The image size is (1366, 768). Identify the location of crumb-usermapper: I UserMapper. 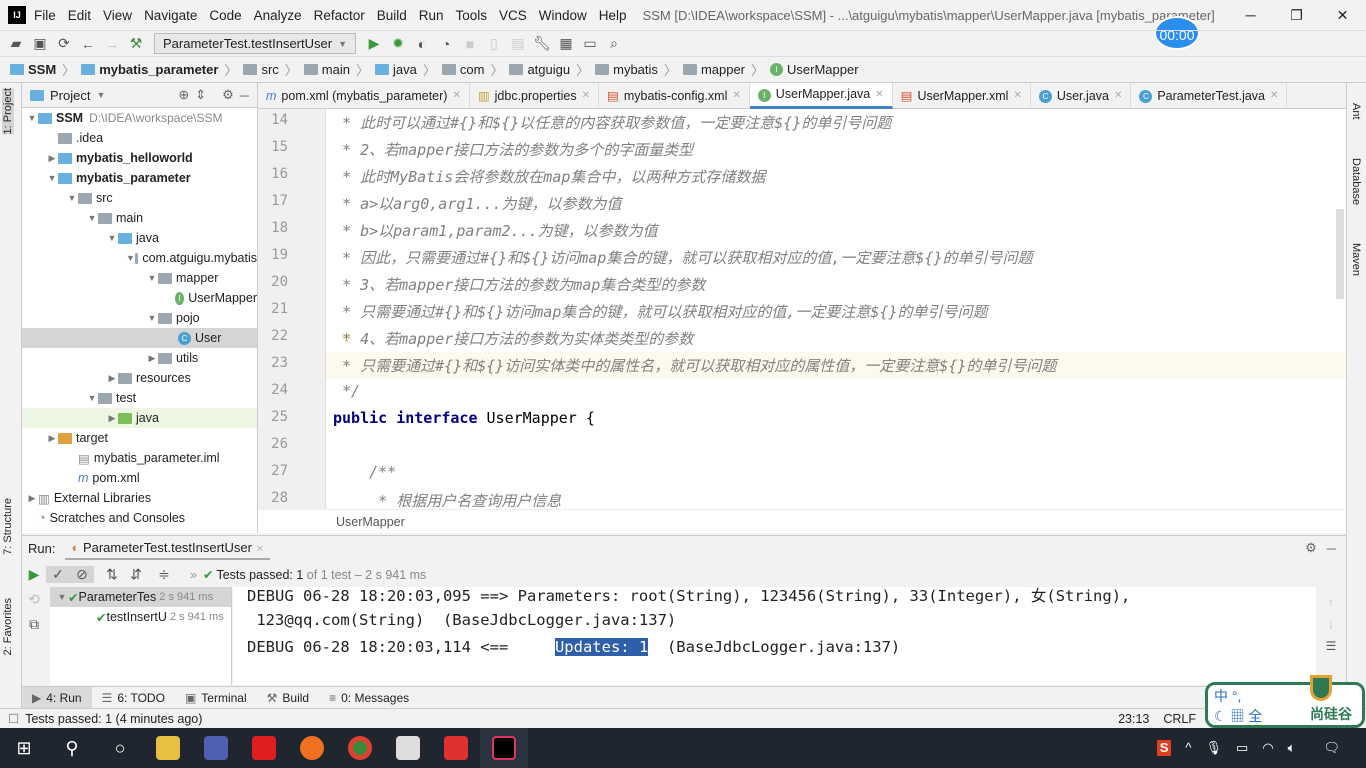
(814, 69).